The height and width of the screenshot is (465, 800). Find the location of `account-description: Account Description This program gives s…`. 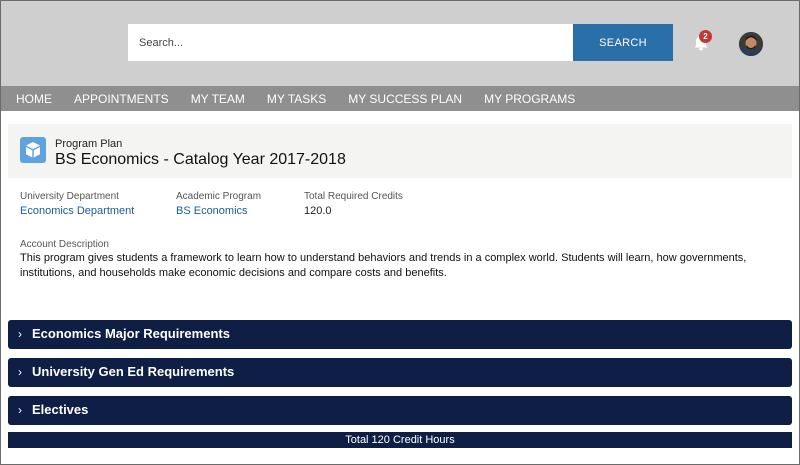

account-description: Account Description This program gives s… is located at coordinates (404, 260).